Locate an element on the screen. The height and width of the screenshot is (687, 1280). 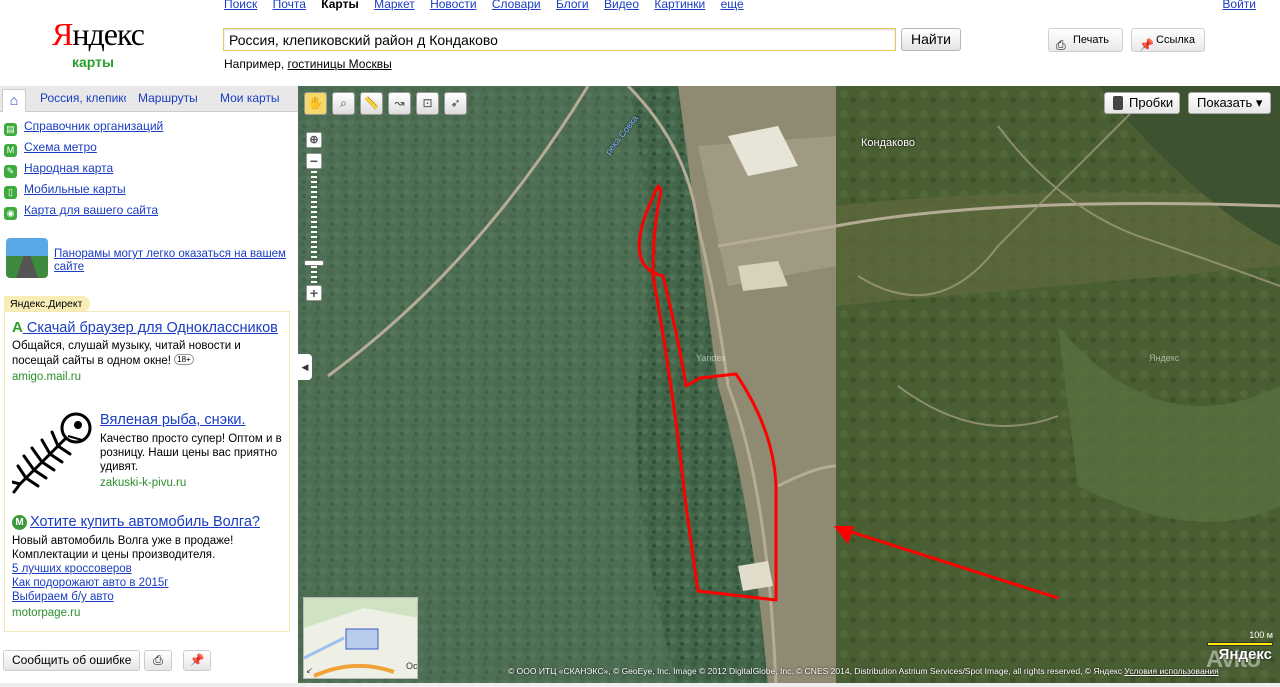
place-label-kondakovo: Кондаково is located at coordinates (888, 143).